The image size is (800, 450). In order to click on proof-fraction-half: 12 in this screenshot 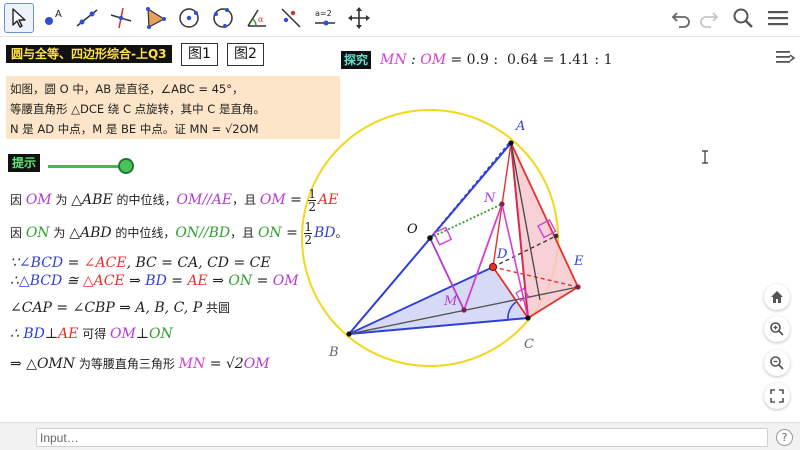, I will do `click(312, 200)`.